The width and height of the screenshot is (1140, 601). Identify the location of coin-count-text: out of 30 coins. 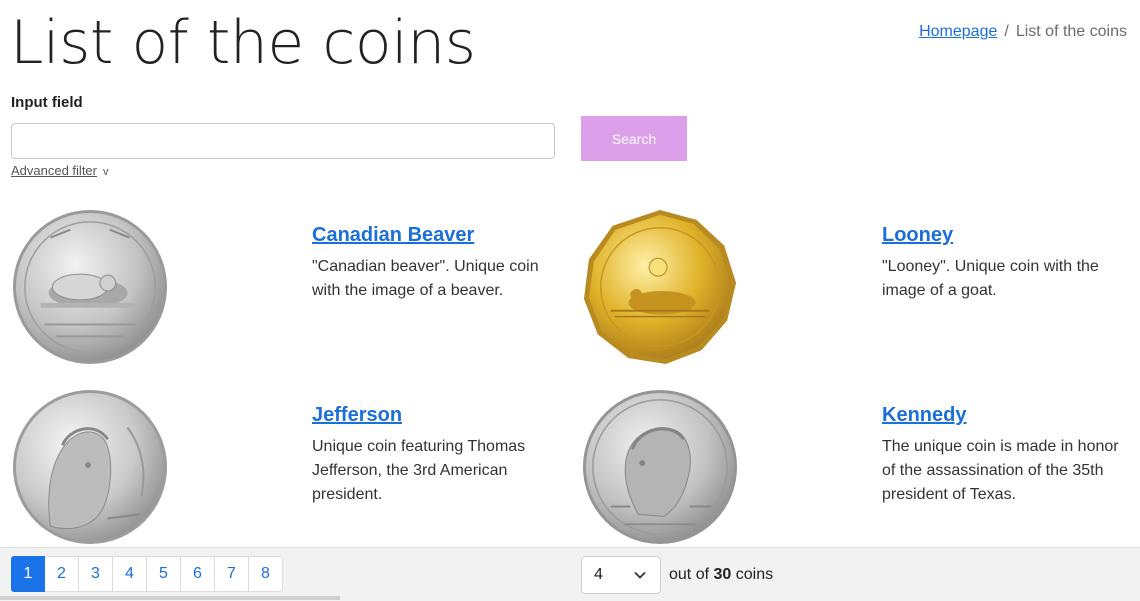
(721, 575).